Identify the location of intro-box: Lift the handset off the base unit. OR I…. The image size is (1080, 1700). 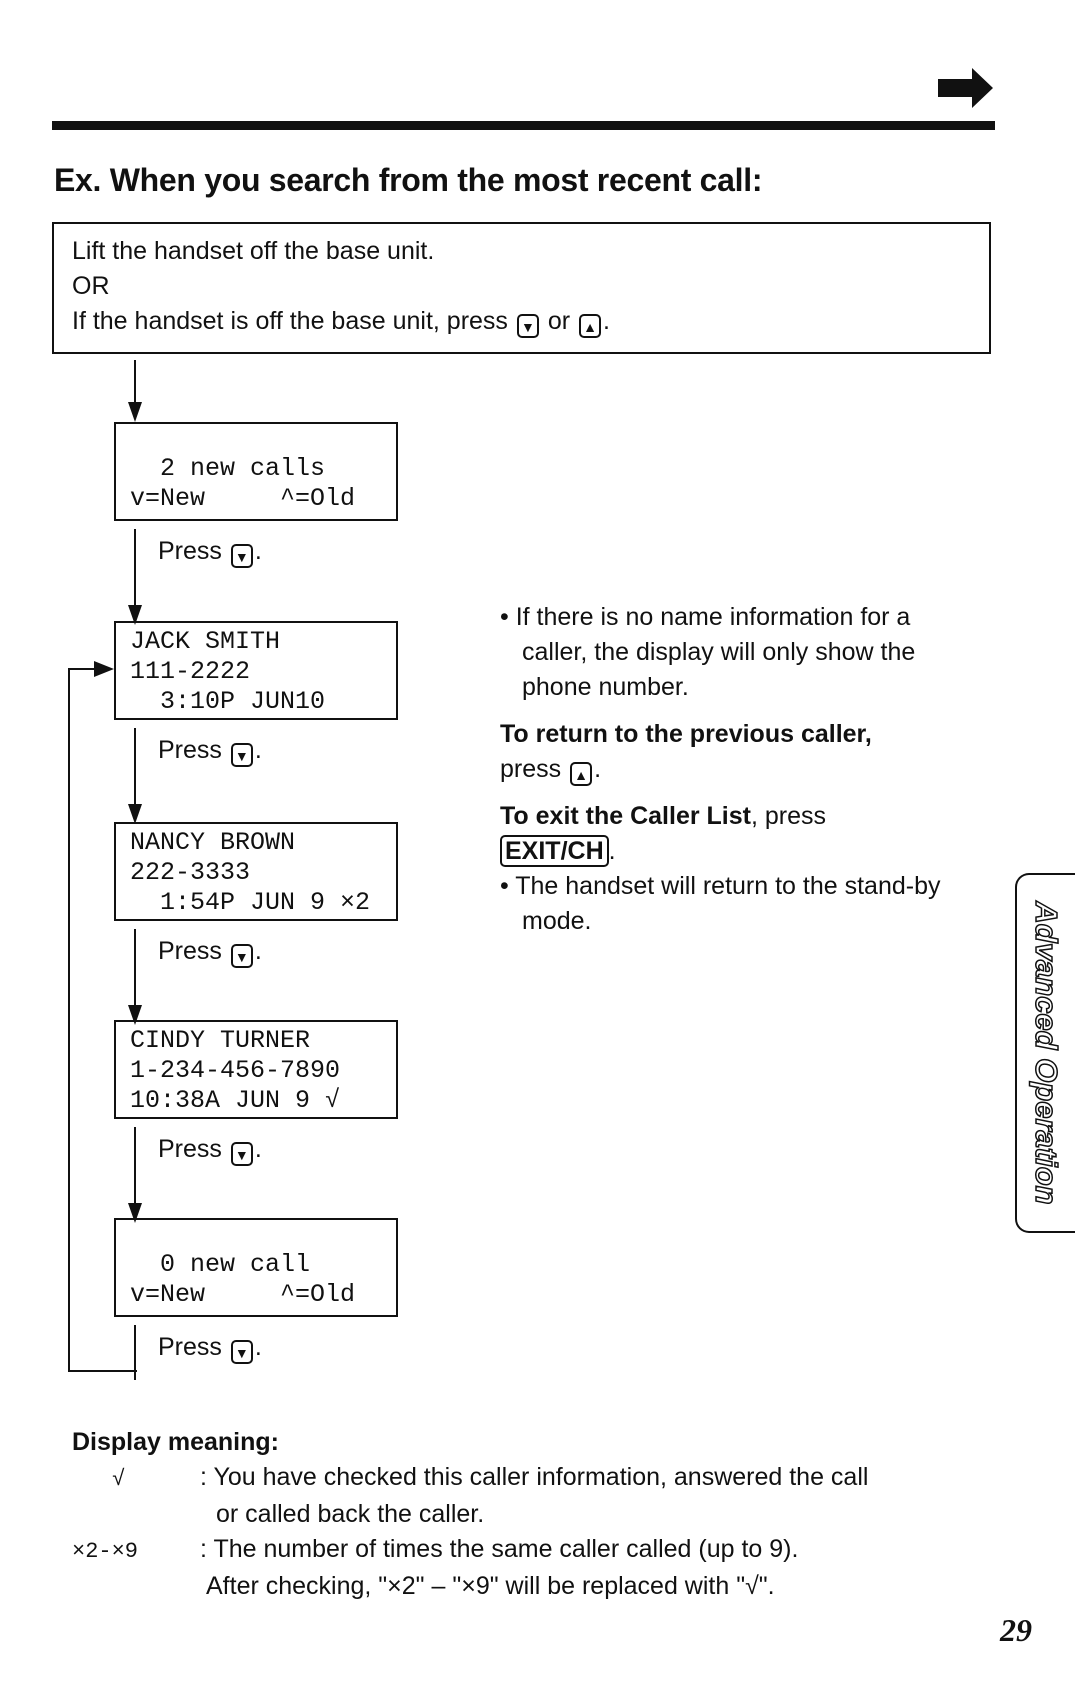
(521, 288).